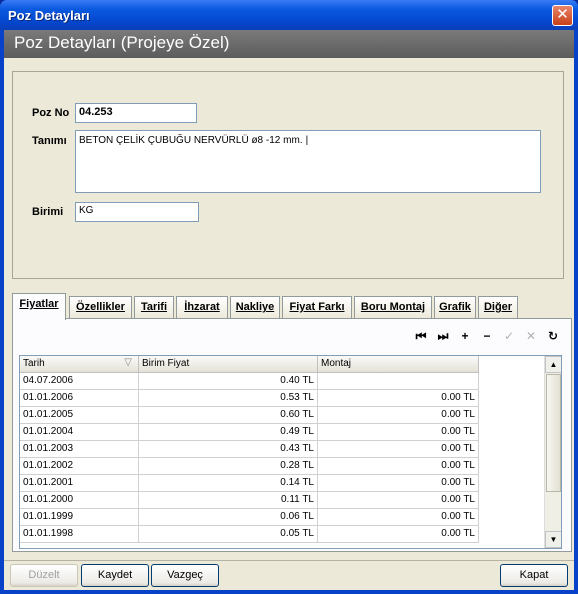  I want to click on table-row: 01.01.1998 0.05 TL 0.00 TL, so click(250, 534).